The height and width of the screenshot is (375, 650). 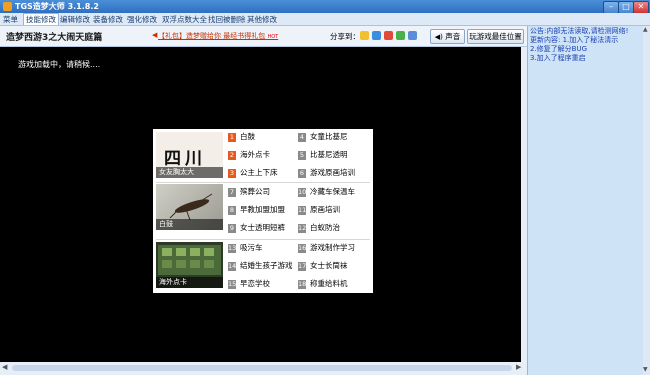 I want to click on list-item: 12 白蚁防治, so click(x=319, y=228).